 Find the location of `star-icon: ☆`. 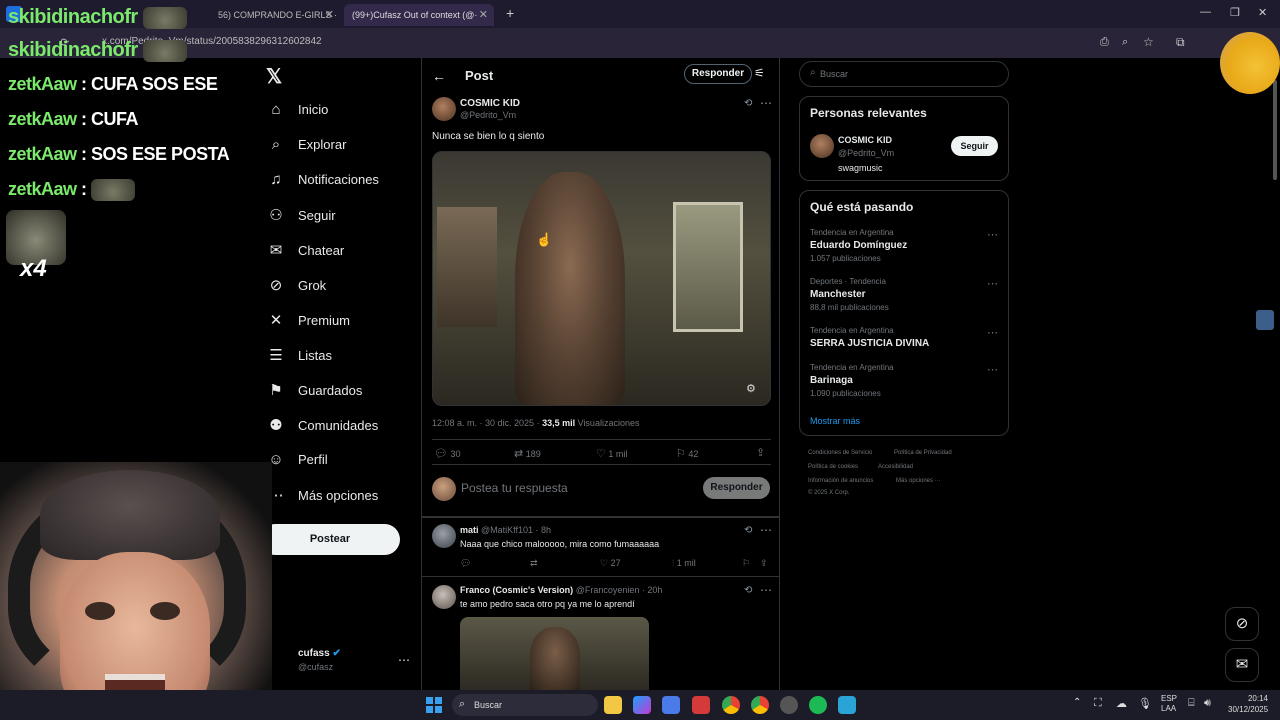

star-icon: ☆ is located at coordinates (1148, 42).